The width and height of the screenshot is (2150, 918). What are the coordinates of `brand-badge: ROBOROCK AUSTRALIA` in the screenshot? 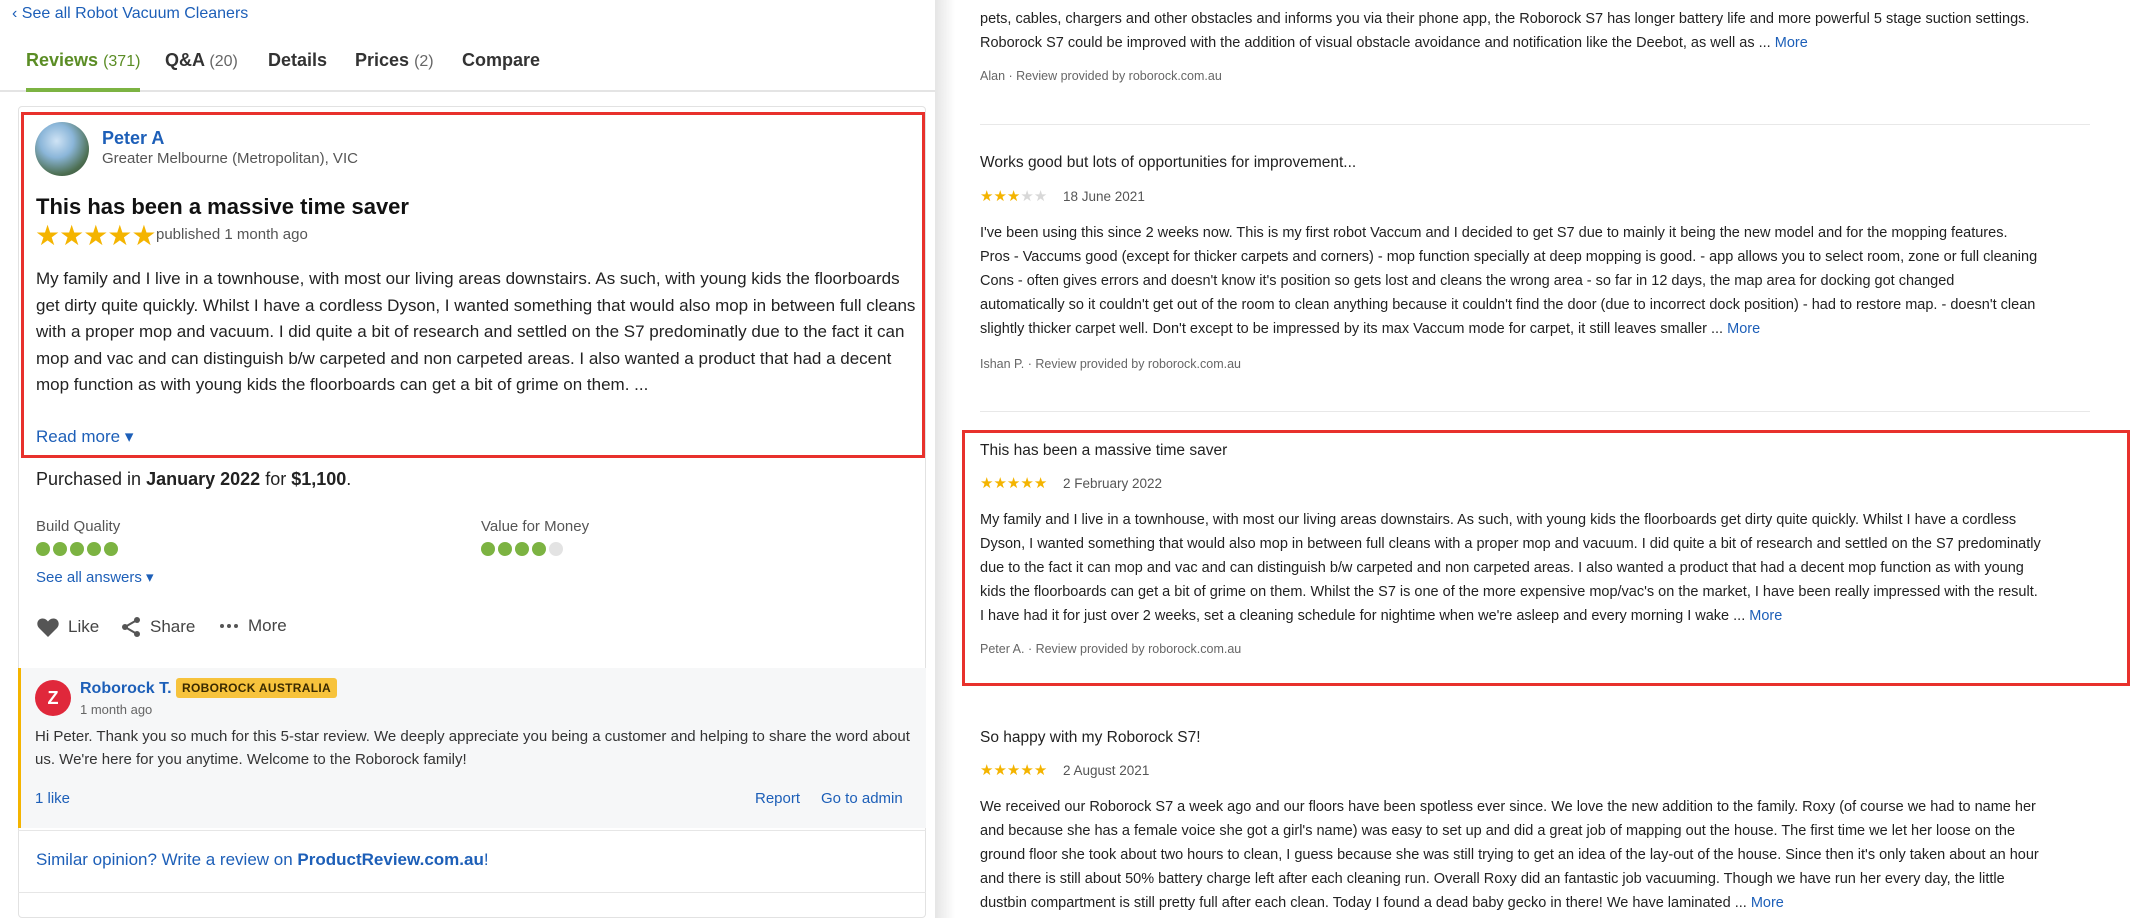 It's located at (256, 688).